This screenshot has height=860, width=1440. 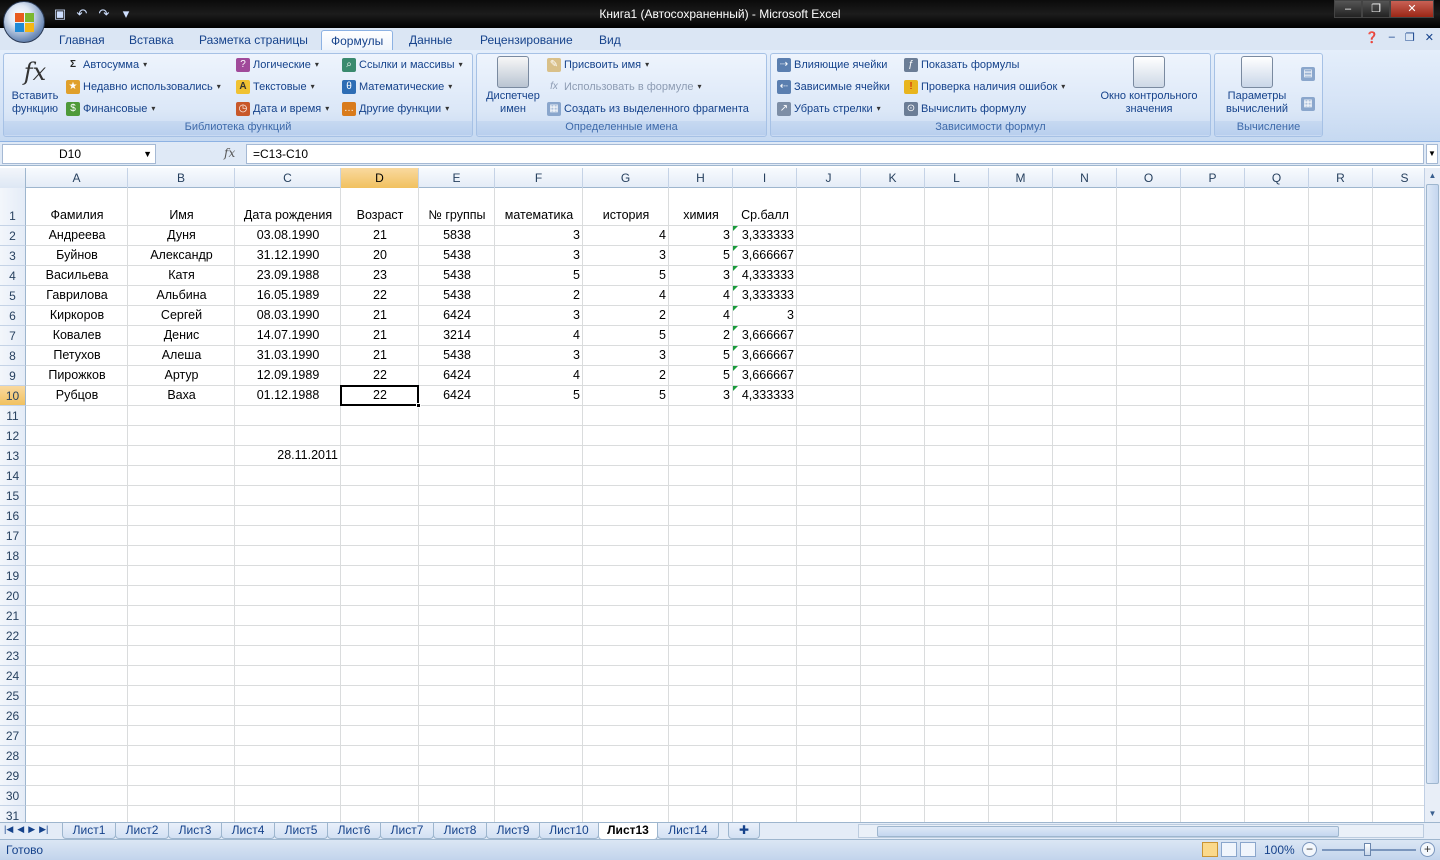 I want to click on sheet-tab: Лист4, so click(x=248, y=831).